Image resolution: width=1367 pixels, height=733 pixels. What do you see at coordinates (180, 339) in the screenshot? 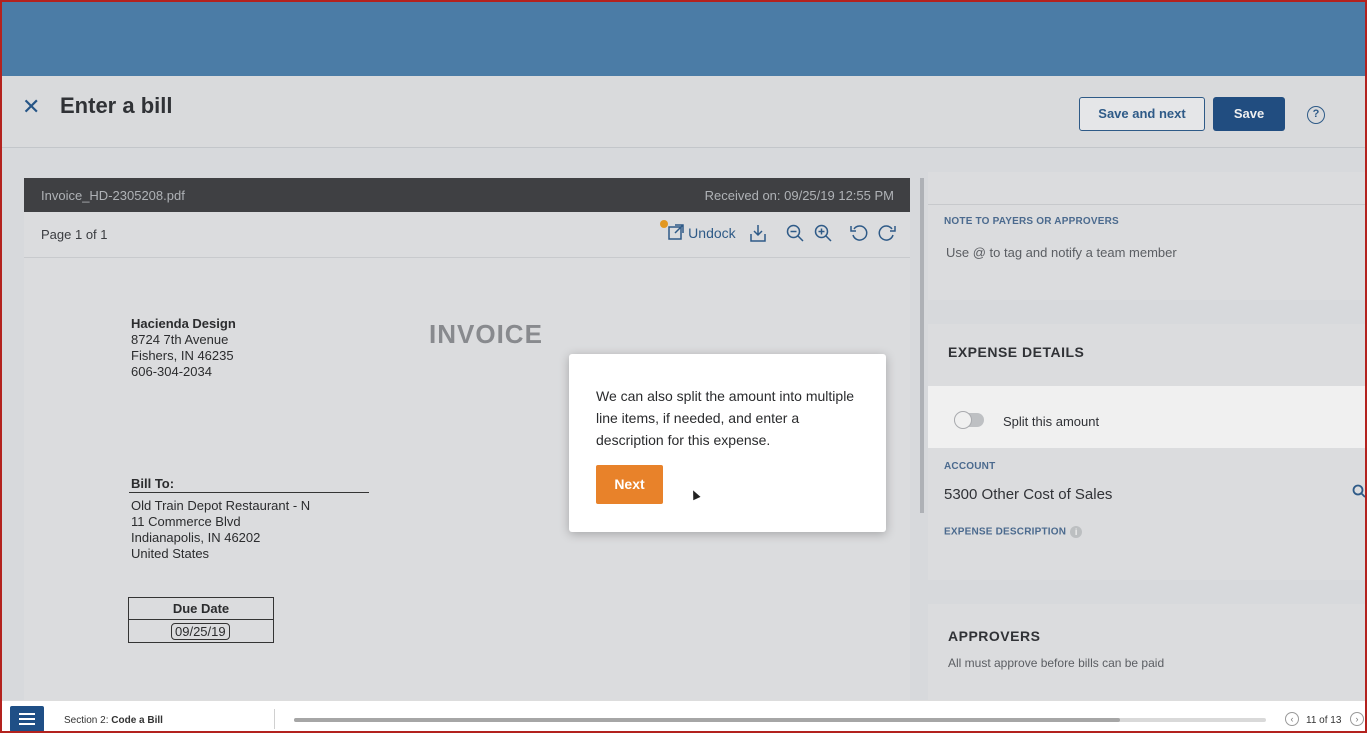
I see `company-address-line1: 8724 7th Avenue` at bounding box center [180, 339].